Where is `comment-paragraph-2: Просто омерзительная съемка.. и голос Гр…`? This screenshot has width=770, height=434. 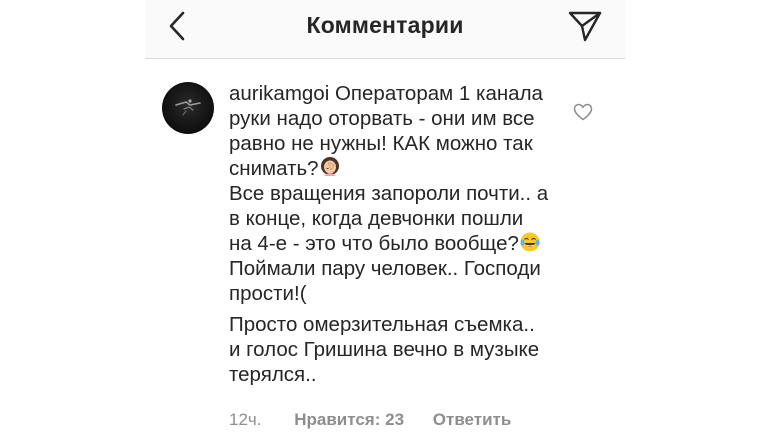 comment-paragraph-2: Просто омерзительная съемка.. и голос Гр… is located at coordinates (384, 349).